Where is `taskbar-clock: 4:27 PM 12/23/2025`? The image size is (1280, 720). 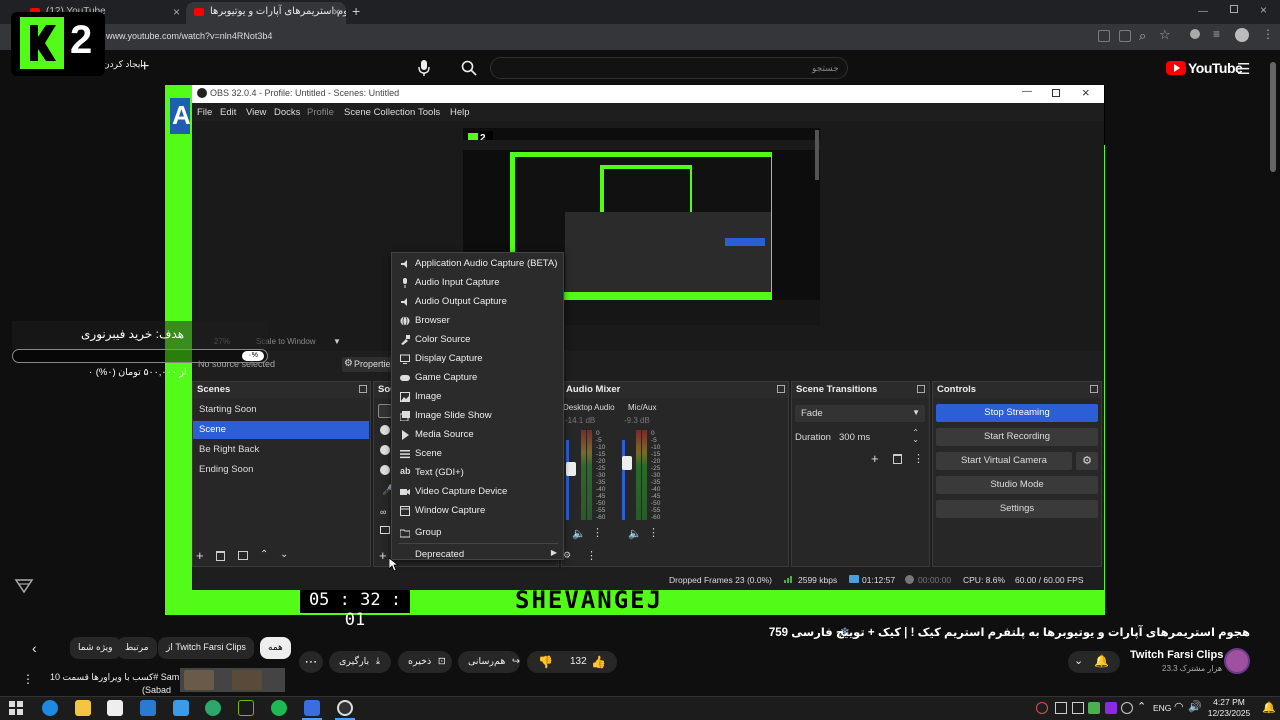
taskbar-clock: 4:27 PM 12/23/2025 is located at coordinates (1229, 708).